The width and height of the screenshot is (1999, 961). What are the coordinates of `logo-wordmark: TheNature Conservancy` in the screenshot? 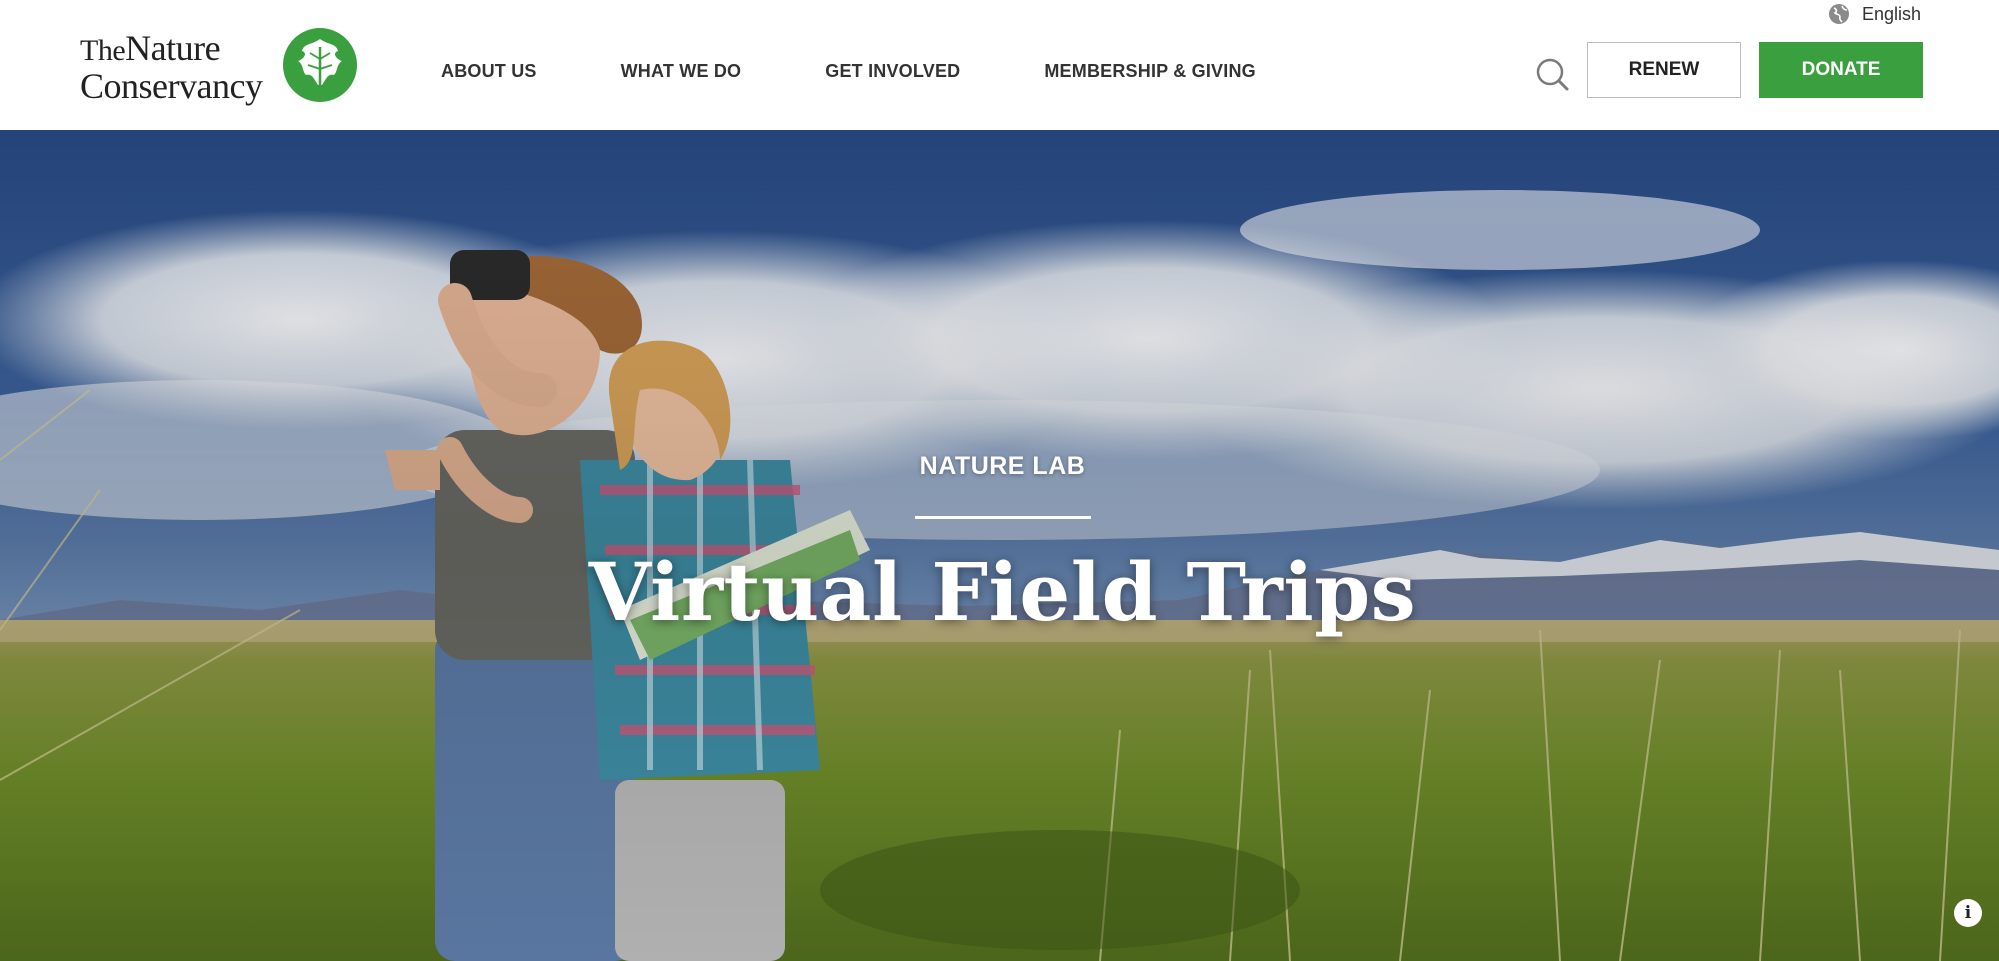 It's located at (171, 67).